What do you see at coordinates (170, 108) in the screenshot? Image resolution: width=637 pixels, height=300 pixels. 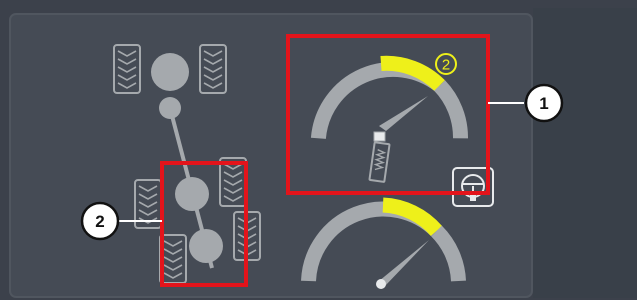 I see `front-pivot-joint` at bounding box center [170, 108].